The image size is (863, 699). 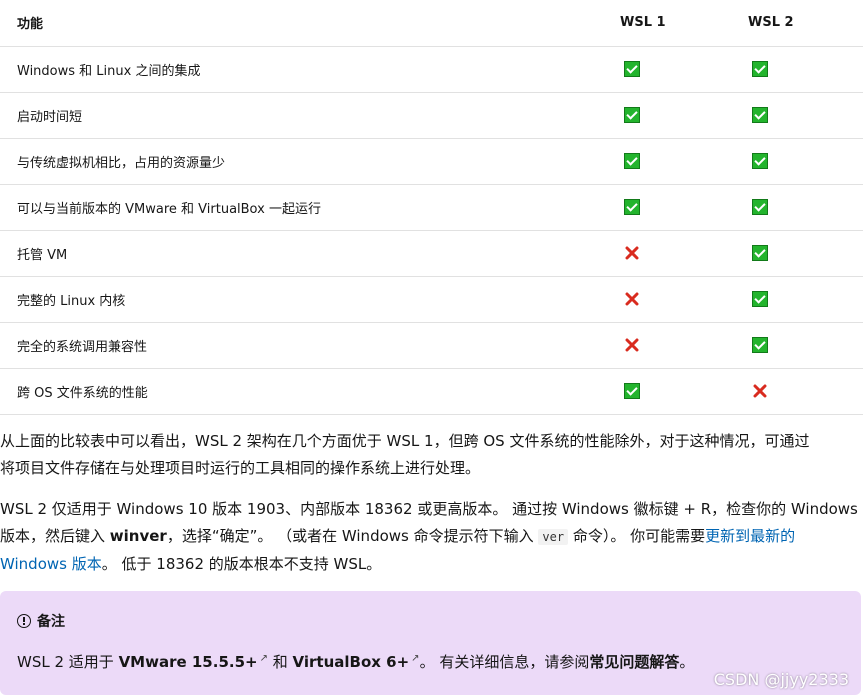 What do you see at coordinates (781, 679) in the screenshot?
I see `watermark: CSDN @jjyy2333` at bounding box center [781, 679].